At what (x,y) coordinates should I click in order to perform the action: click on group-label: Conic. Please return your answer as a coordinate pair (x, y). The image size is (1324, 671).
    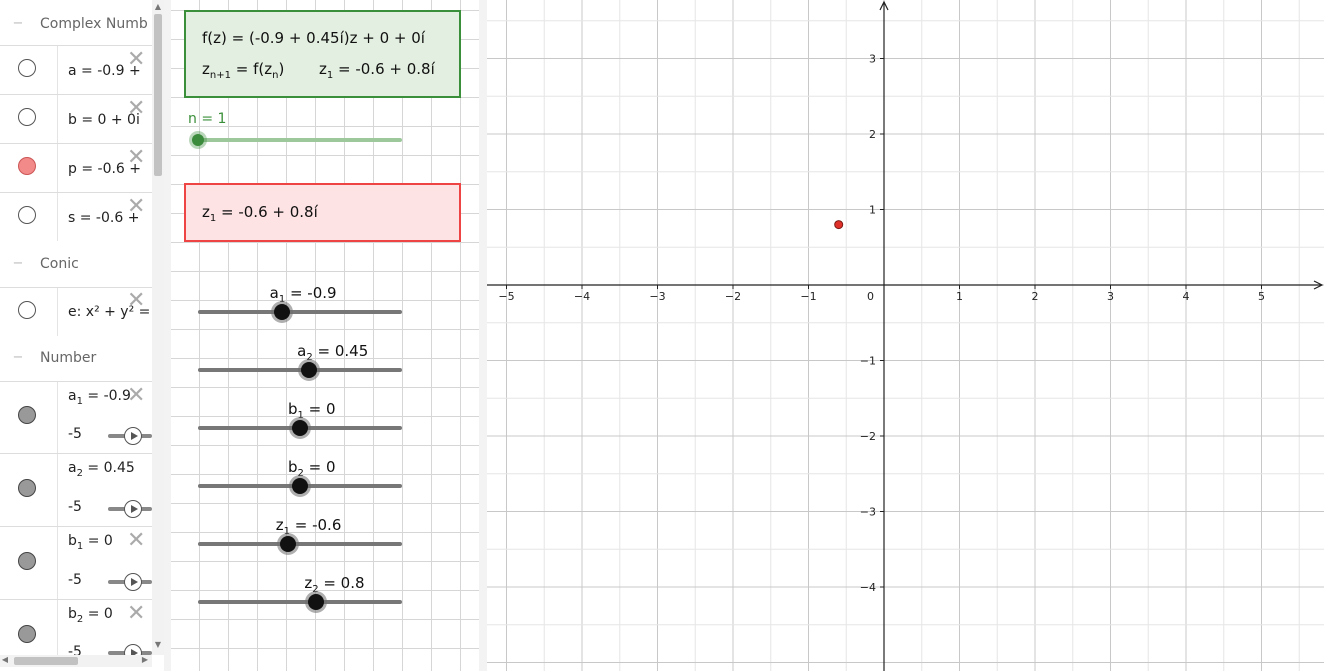
    Looking at the image, I should click on (59, 264).